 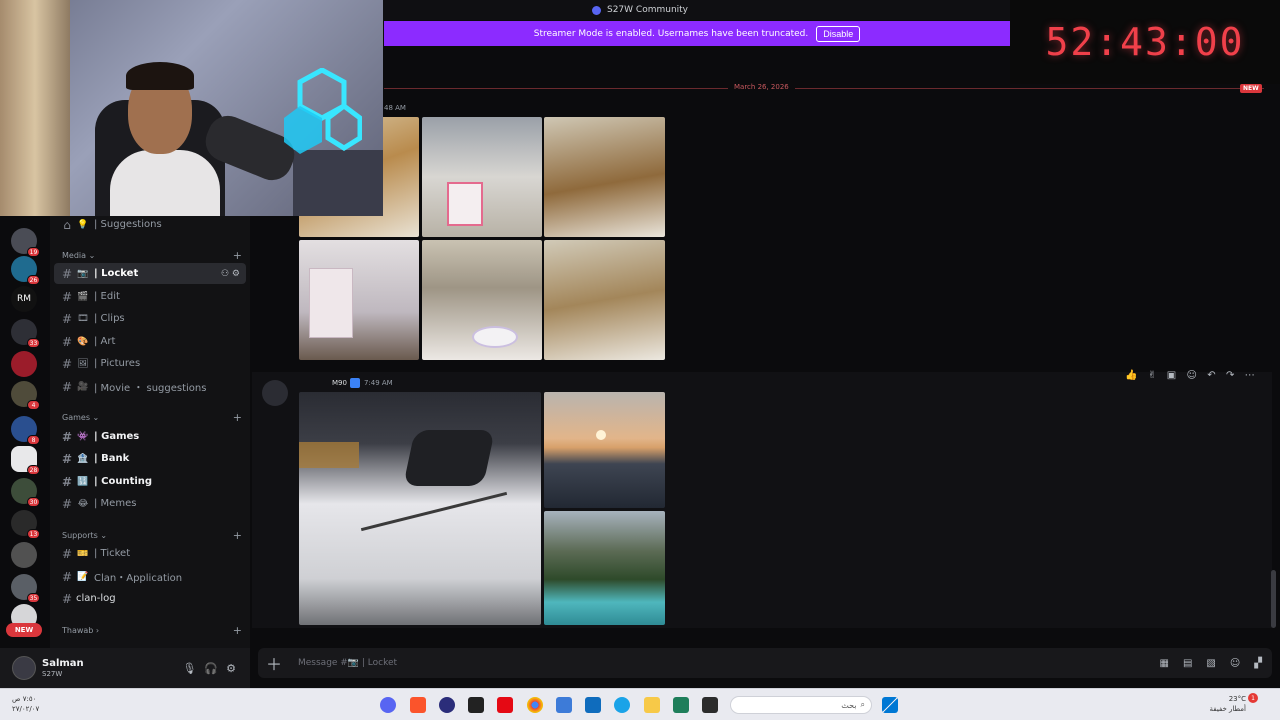 I want to click on category-thawab: Thawab › +, so click(x=152, y=630).